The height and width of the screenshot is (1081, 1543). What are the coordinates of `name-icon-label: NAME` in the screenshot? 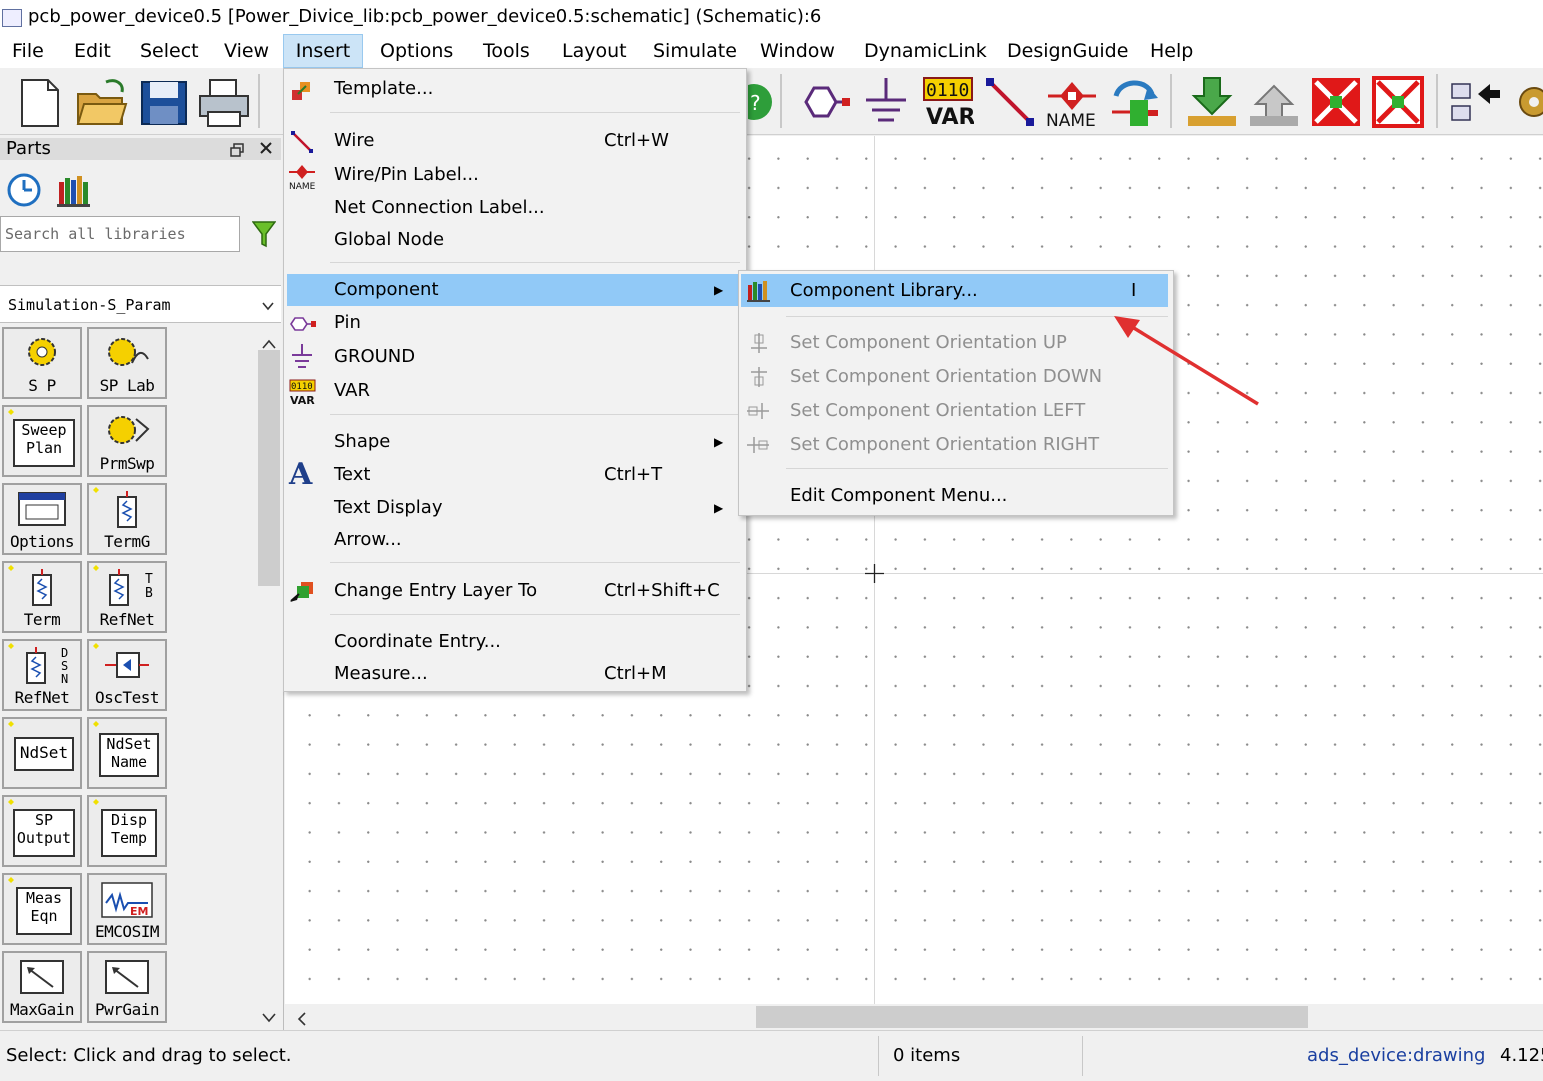 It's located at (1071, 119).